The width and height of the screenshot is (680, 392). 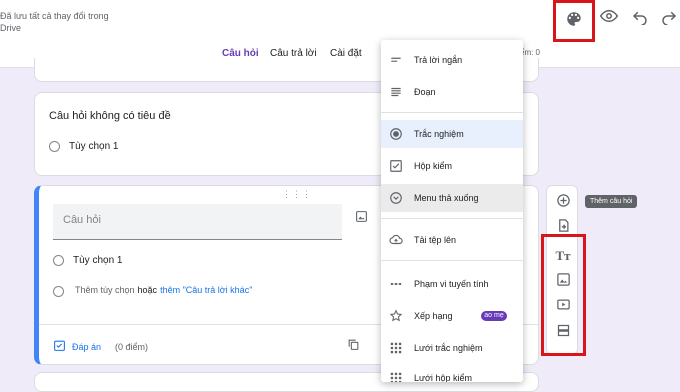 I want to click on add-question-button, so click(x=563, y=203).